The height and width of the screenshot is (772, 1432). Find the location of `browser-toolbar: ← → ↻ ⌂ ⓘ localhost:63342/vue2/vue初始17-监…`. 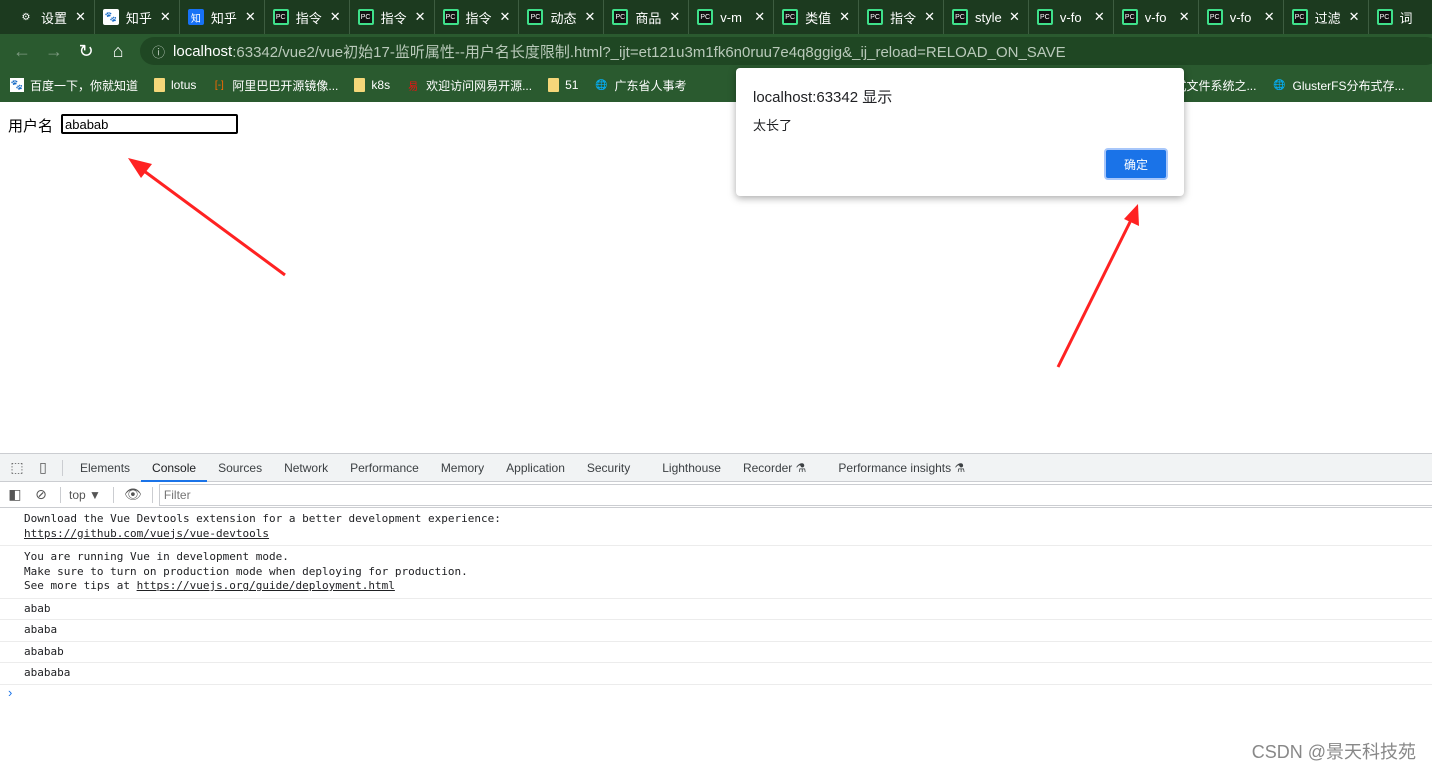

browser-toolbar: ← → ↻ ⌂ ⓘ localhost:63342/vue2/vue初始17-监… is located at coordinates (716, 51).